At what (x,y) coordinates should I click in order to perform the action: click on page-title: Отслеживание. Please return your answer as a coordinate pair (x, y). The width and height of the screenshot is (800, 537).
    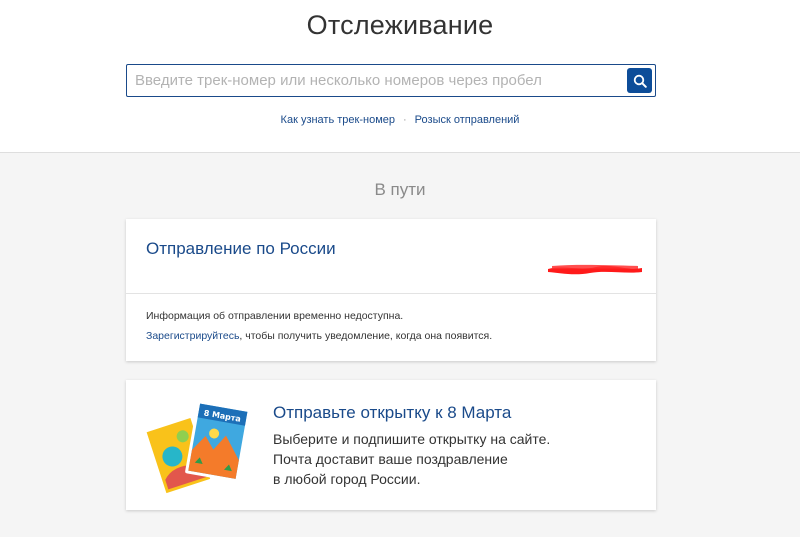
    Looking at the image, I should click on (400, 25).